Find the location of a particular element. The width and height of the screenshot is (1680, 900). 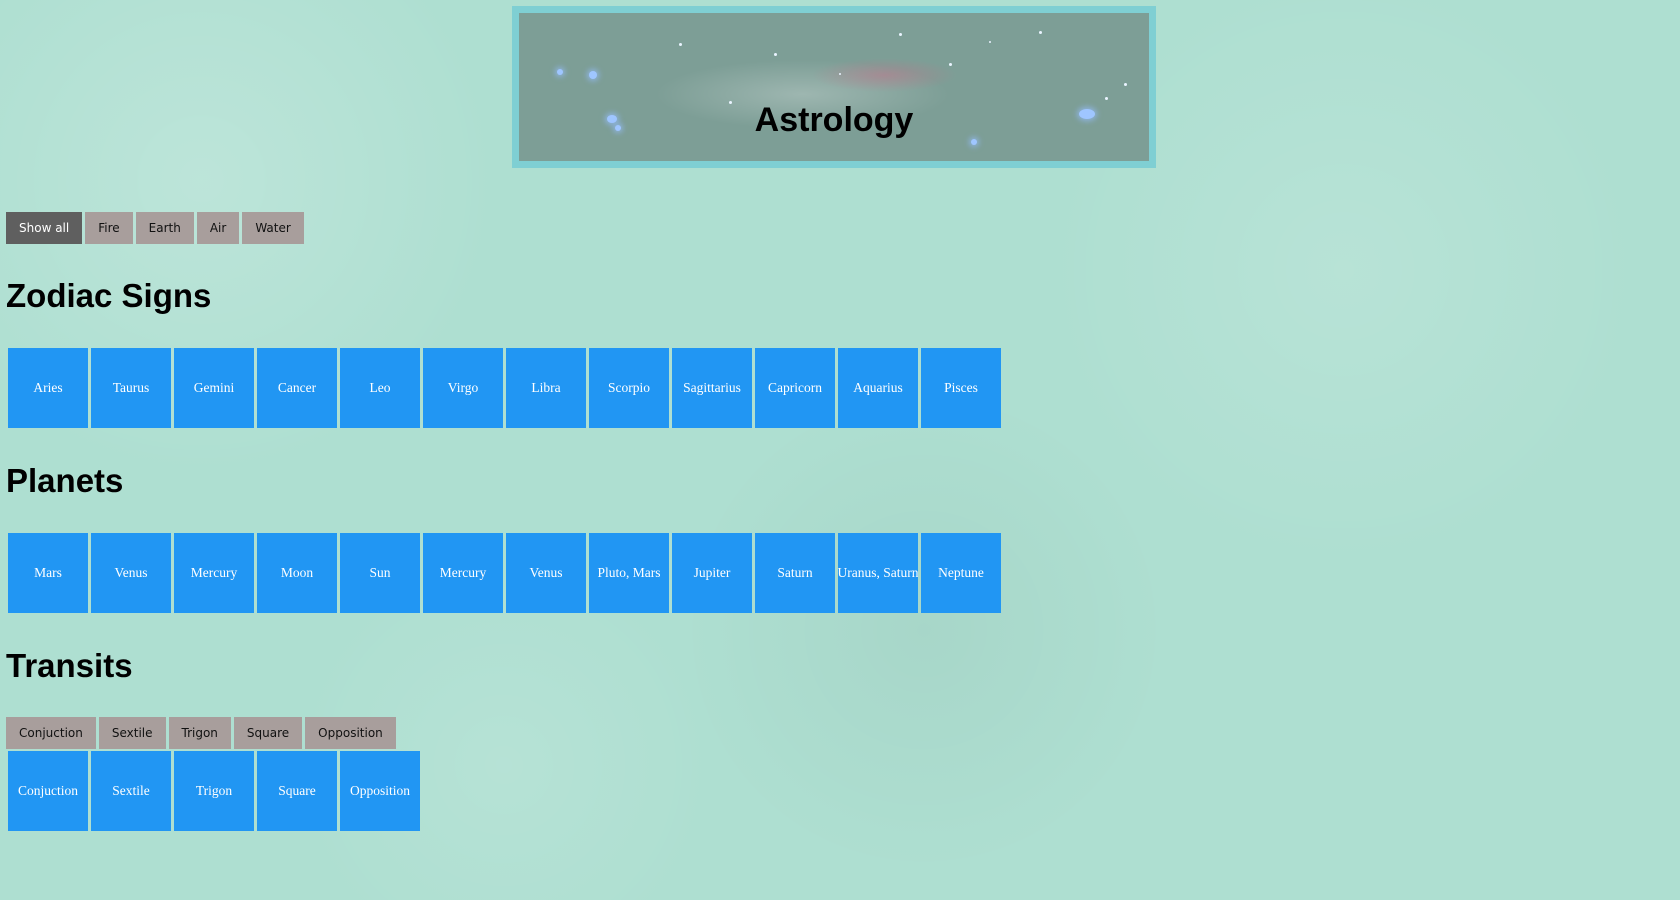

filter-water-button: Water is located at coordinates (273, 228).